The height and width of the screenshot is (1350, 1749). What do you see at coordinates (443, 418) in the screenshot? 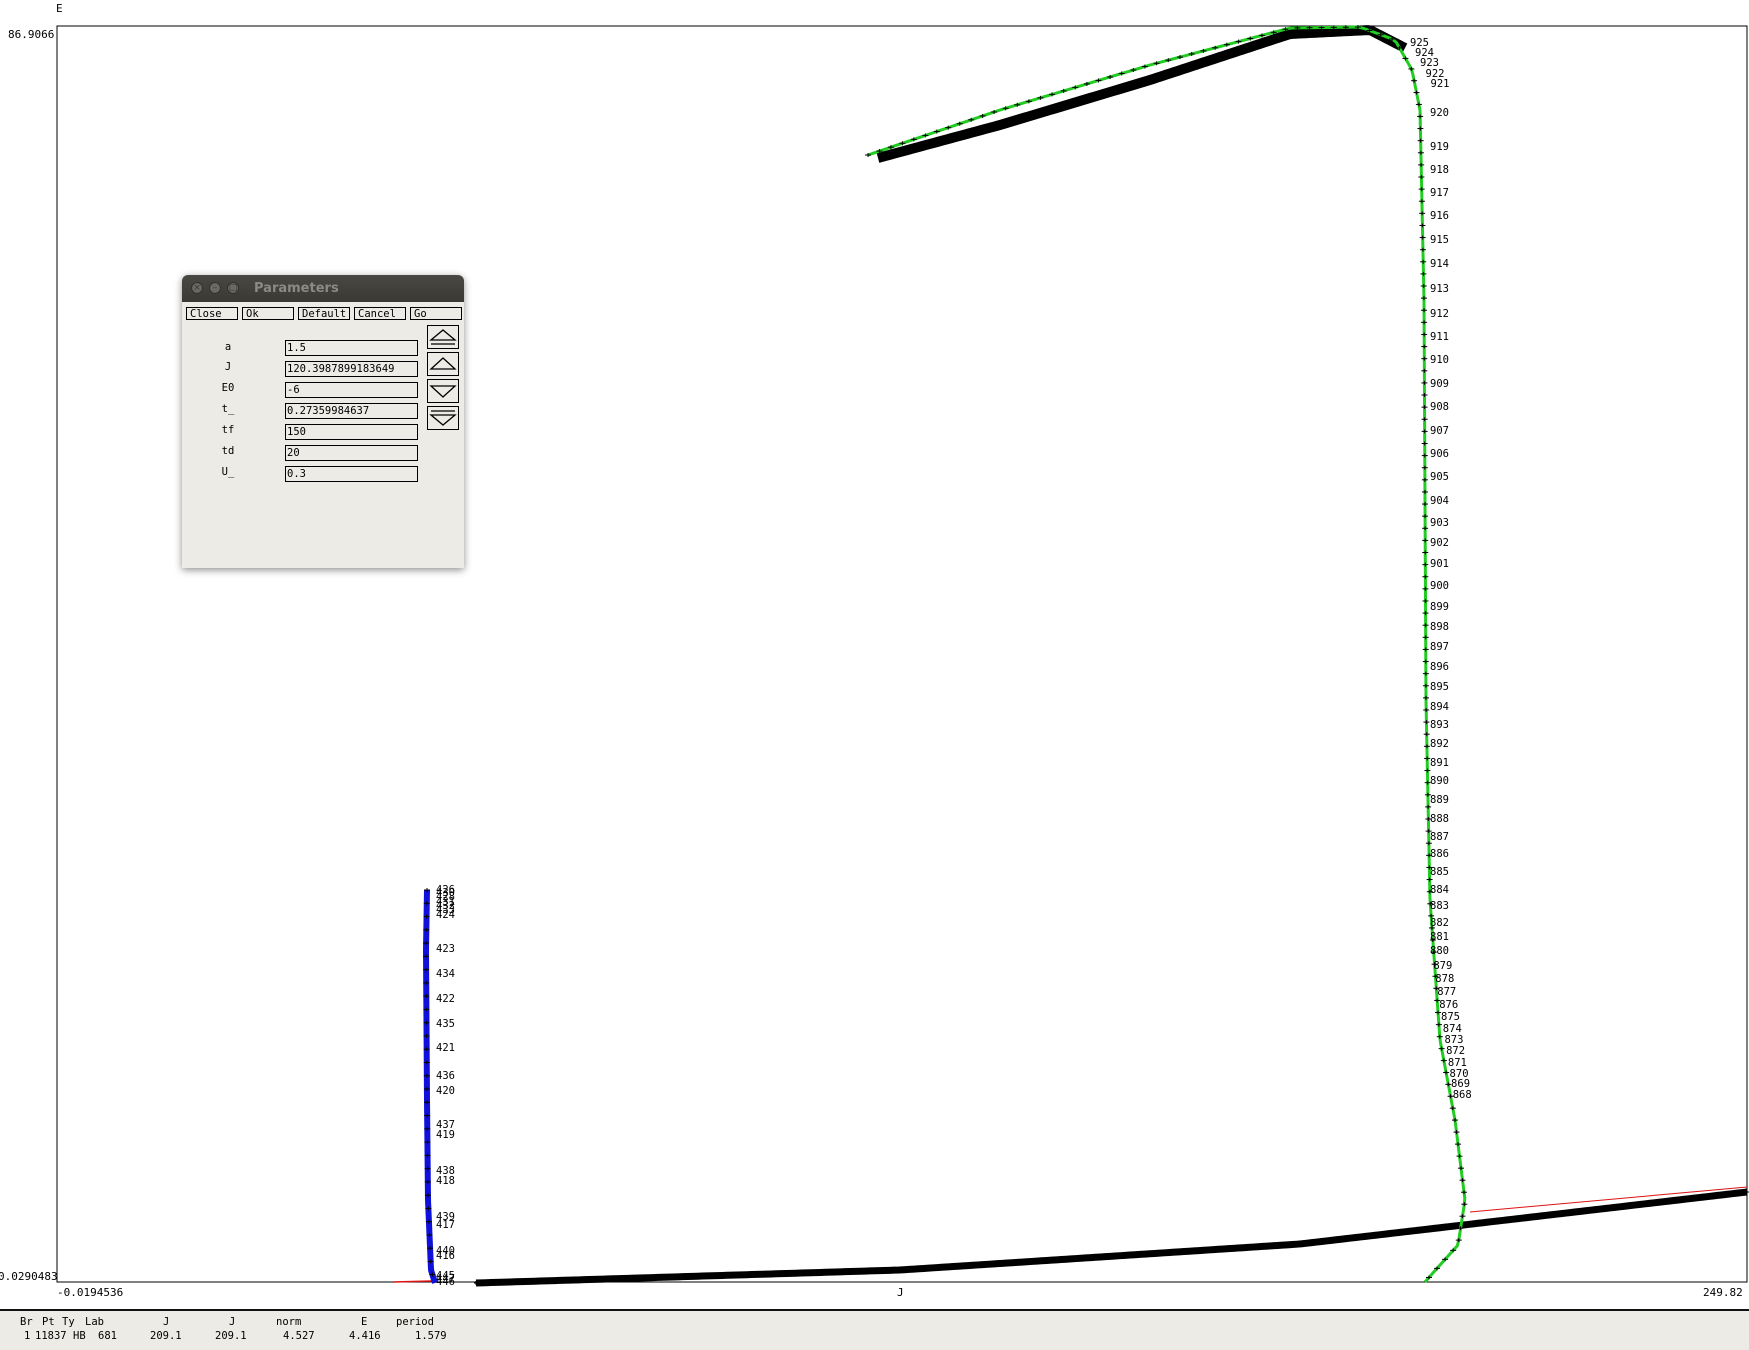
I see `page-down-button` at bounding box center [443, 418].